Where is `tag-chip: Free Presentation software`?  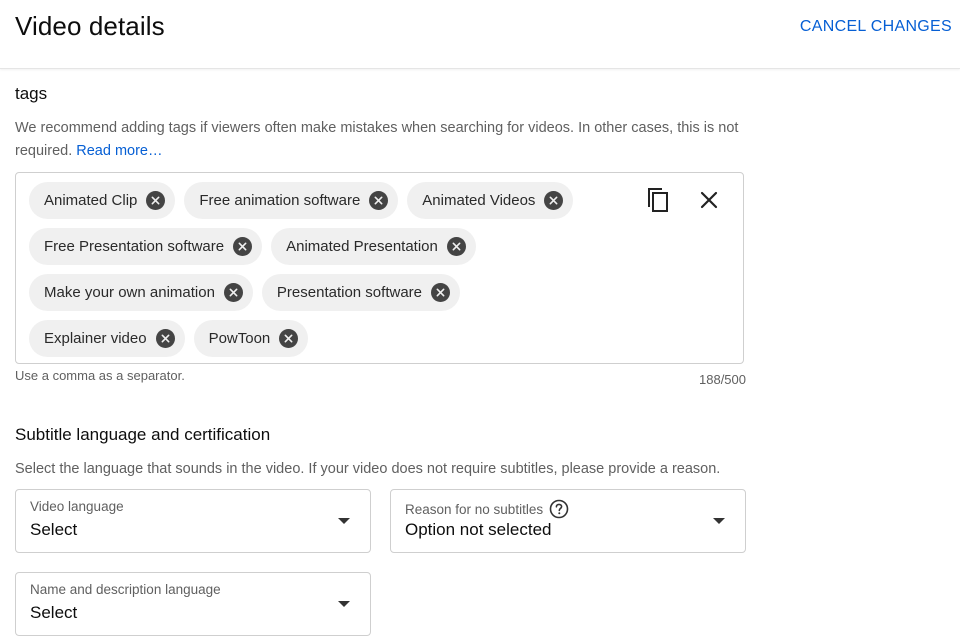
tag-chip: Free Presentation software is located at coordinates (146, 246).